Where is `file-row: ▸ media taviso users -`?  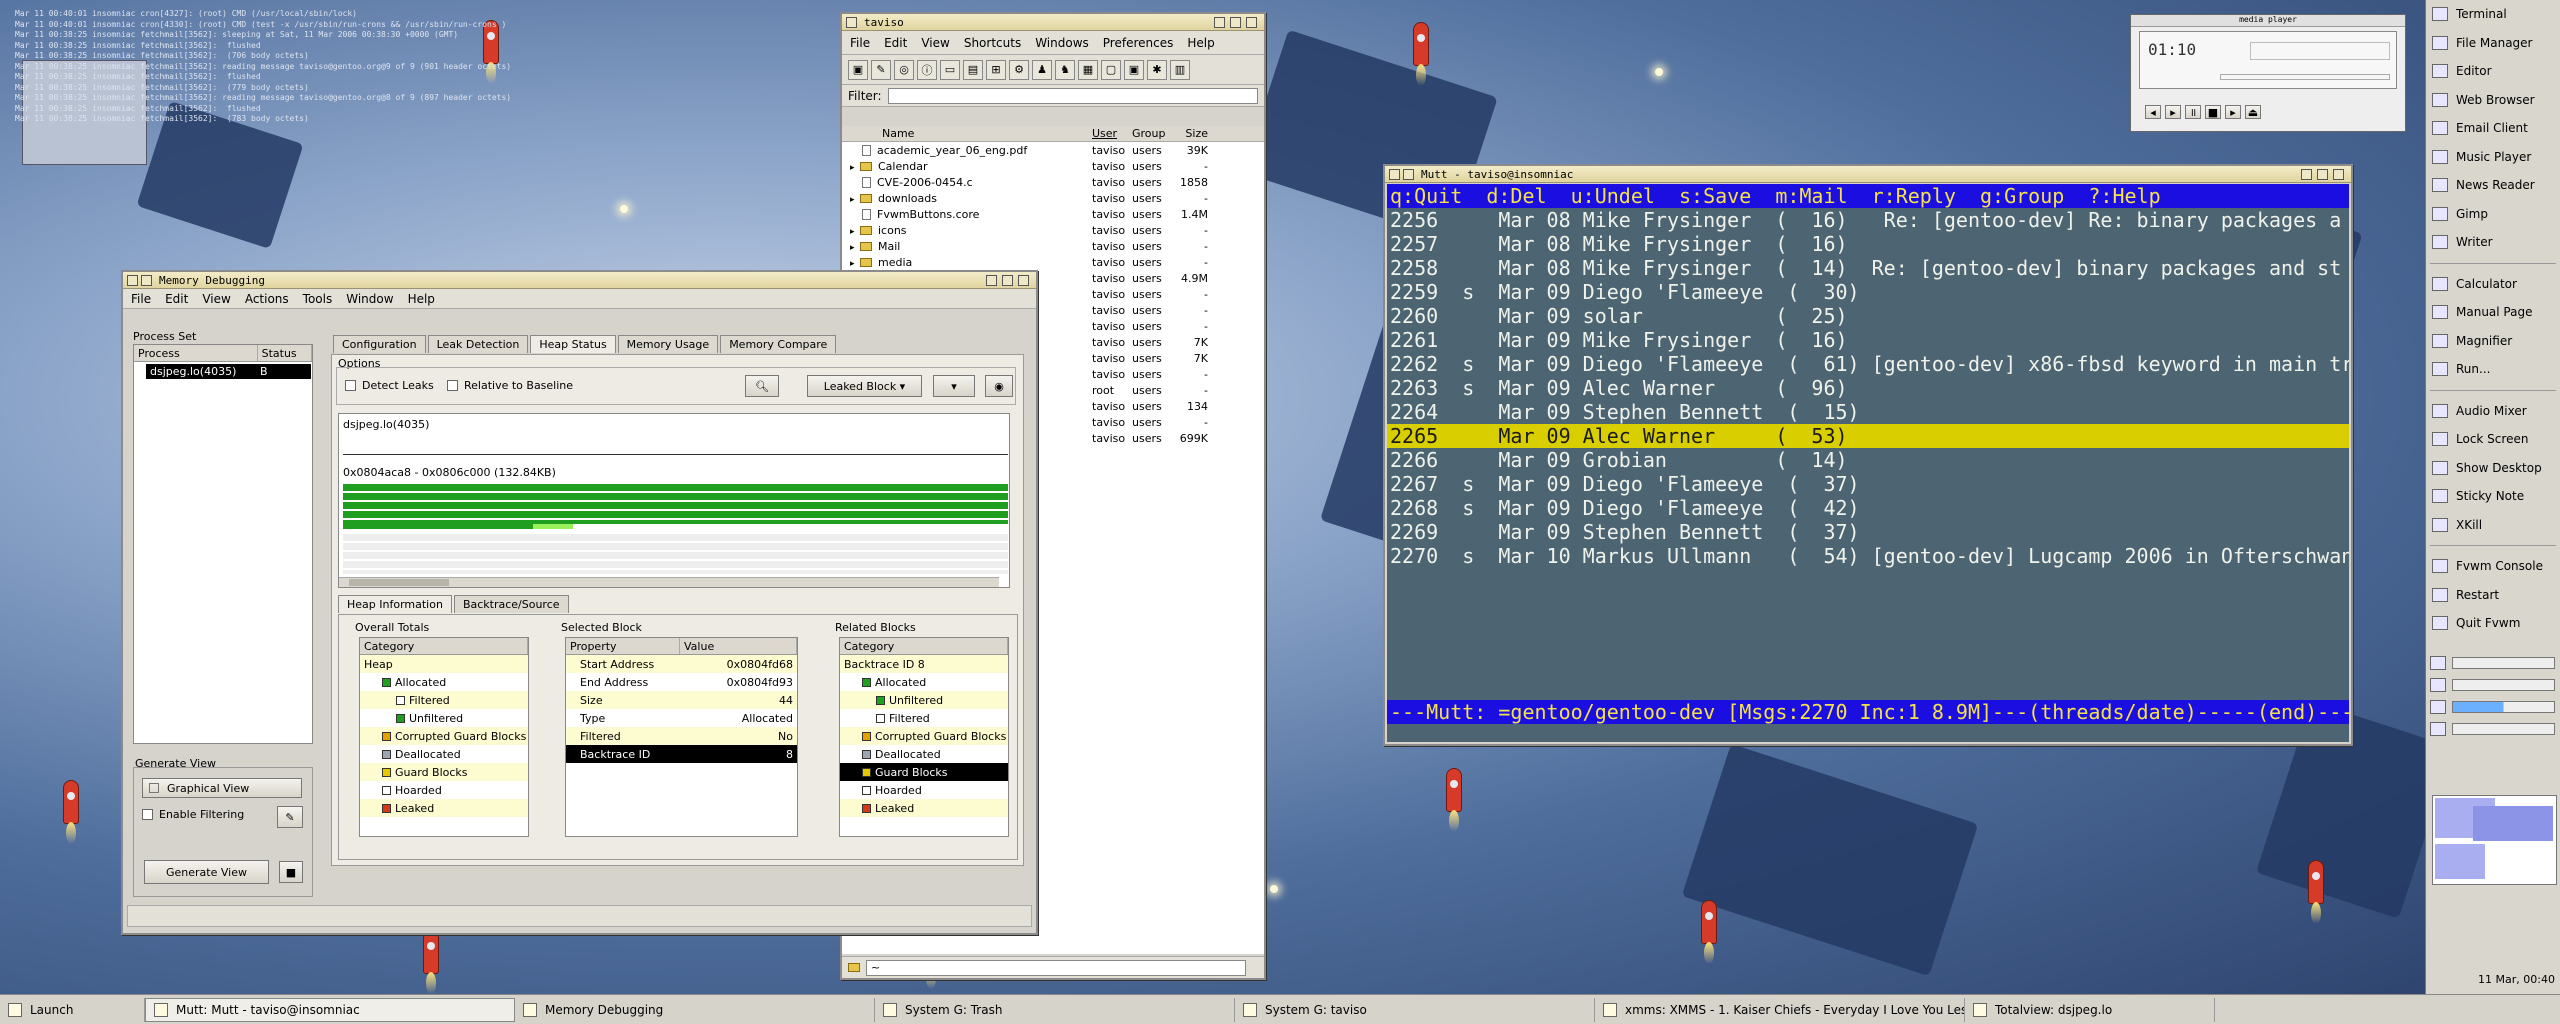
file-row: ▸ media taviso users - is located at coordinates (1053, 262).